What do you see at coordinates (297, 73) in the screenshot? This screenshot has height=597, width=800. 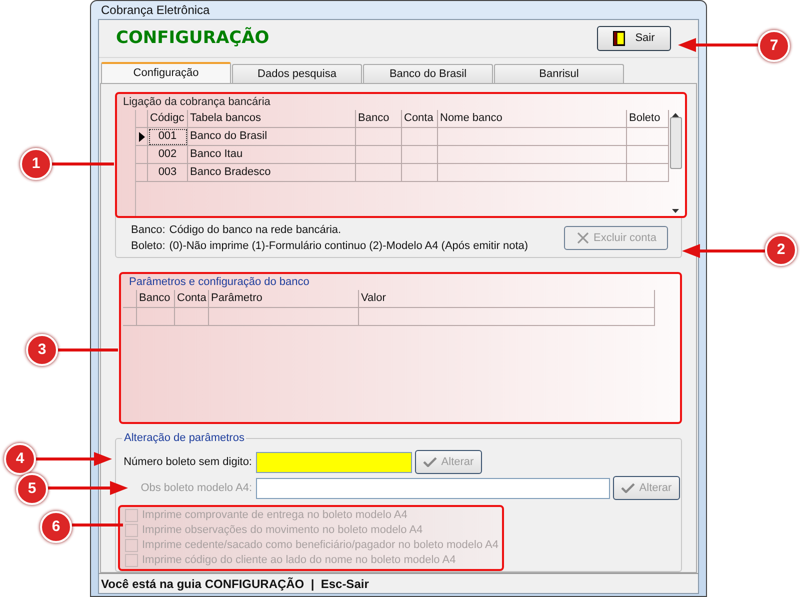 I see `tab: Dados pesquisa` at bounding box center [297, 73].